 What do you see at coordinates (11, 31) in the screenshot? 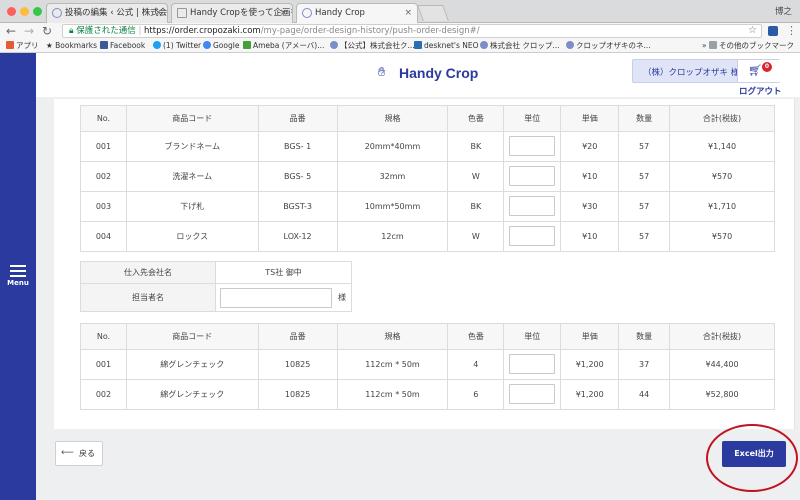
I see `back-arrow-icon: ←` at bounding box center [11, 31].